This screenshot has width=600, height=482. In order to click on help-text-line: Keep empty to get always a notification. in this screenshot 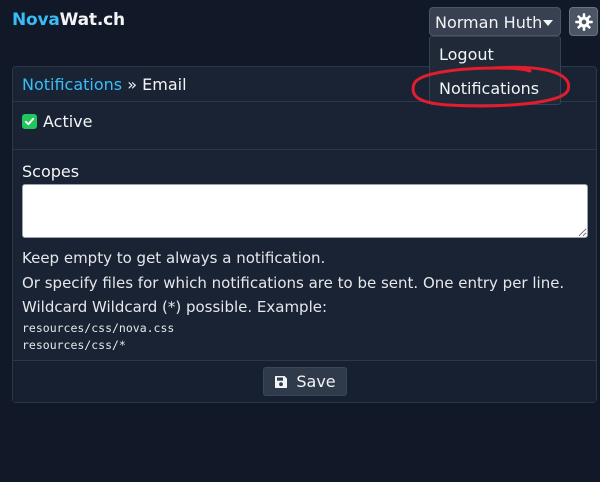, I will do `click(174, 258)`.